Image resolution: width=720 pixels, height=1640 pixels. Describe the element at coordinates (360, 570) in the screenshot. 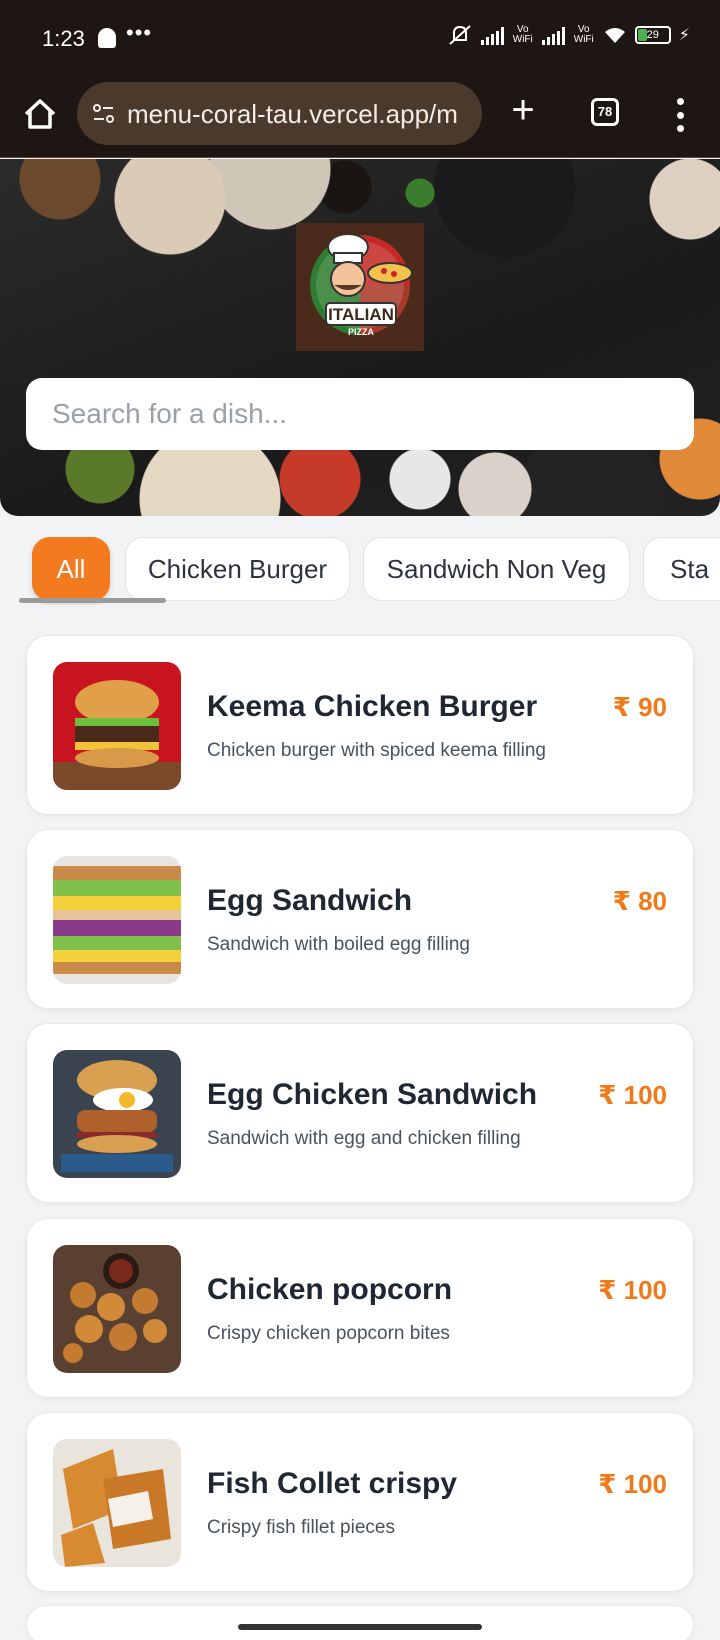

I see `category-tabs: All Chicken Burger Sandwich Non Veg Sta` at that location.